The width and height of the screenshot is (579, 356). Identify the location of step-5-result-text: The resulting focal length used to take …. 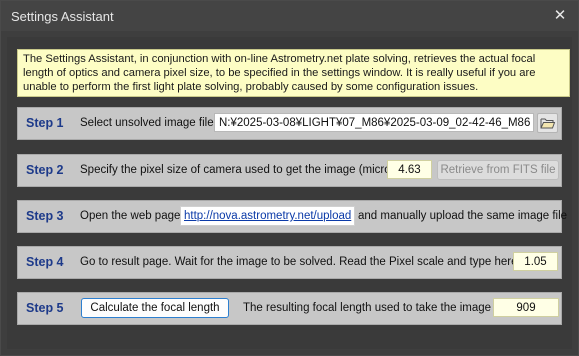
(373, 308).